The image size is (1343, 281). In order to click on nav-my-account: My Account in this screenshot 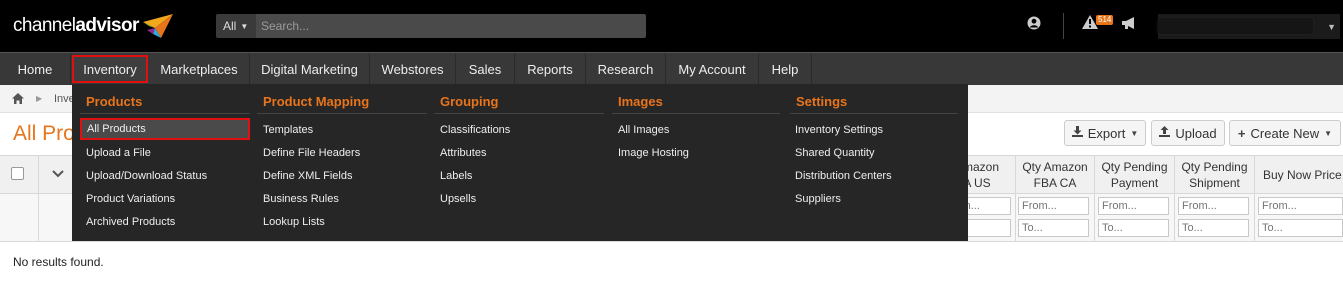, I will do `click(712, 69)`.